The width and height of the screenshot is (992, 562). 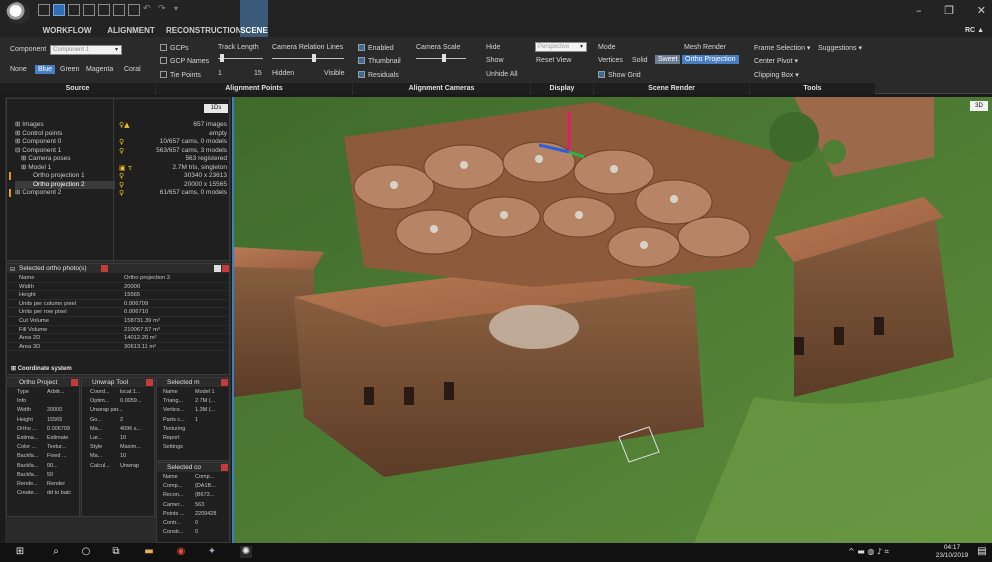 I want to click on chrome-icon: ◉, so click(x=181, y=552).